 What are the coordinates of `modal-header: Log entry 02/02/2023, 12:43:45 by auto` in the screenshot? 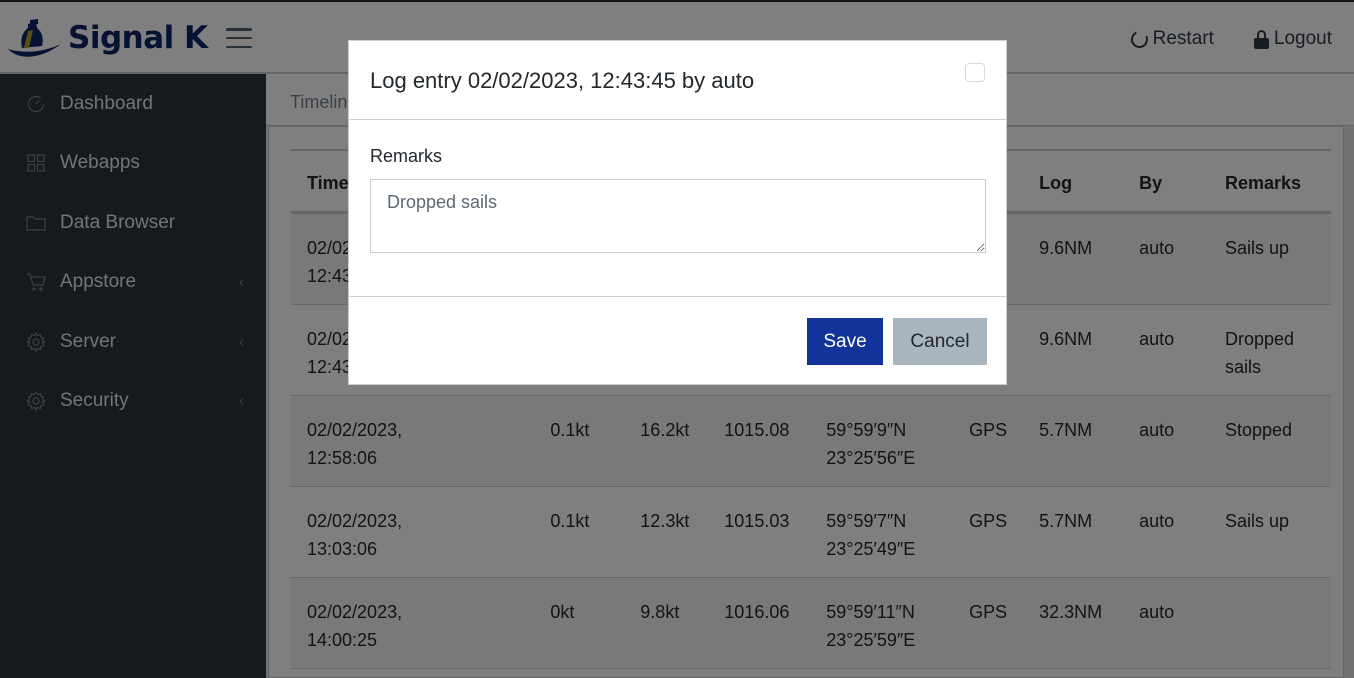 It's located at (677, 80).